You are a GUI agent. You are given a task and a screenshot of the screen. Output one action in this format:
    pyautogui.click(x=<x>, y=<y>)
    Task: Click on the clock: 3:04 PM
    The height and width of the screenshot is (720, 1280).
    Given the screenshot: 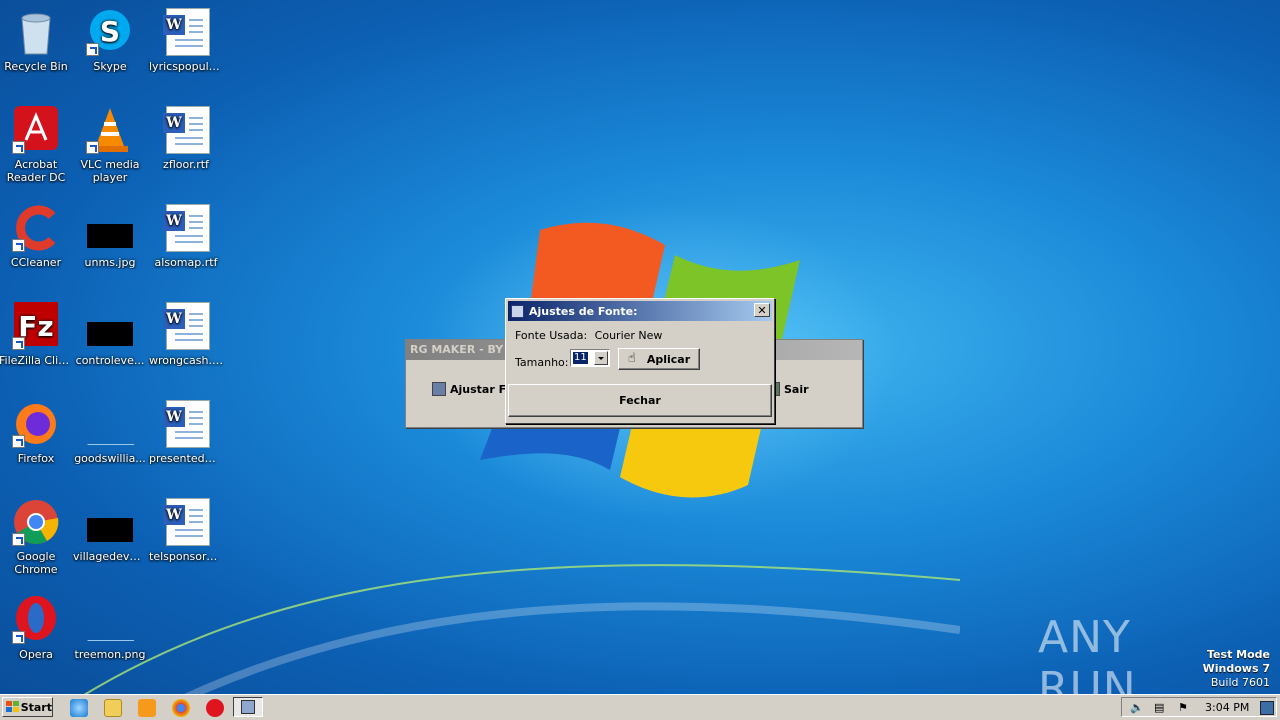 What is the action you would take?
    pyautogui.click(x=1227, y=707)
    